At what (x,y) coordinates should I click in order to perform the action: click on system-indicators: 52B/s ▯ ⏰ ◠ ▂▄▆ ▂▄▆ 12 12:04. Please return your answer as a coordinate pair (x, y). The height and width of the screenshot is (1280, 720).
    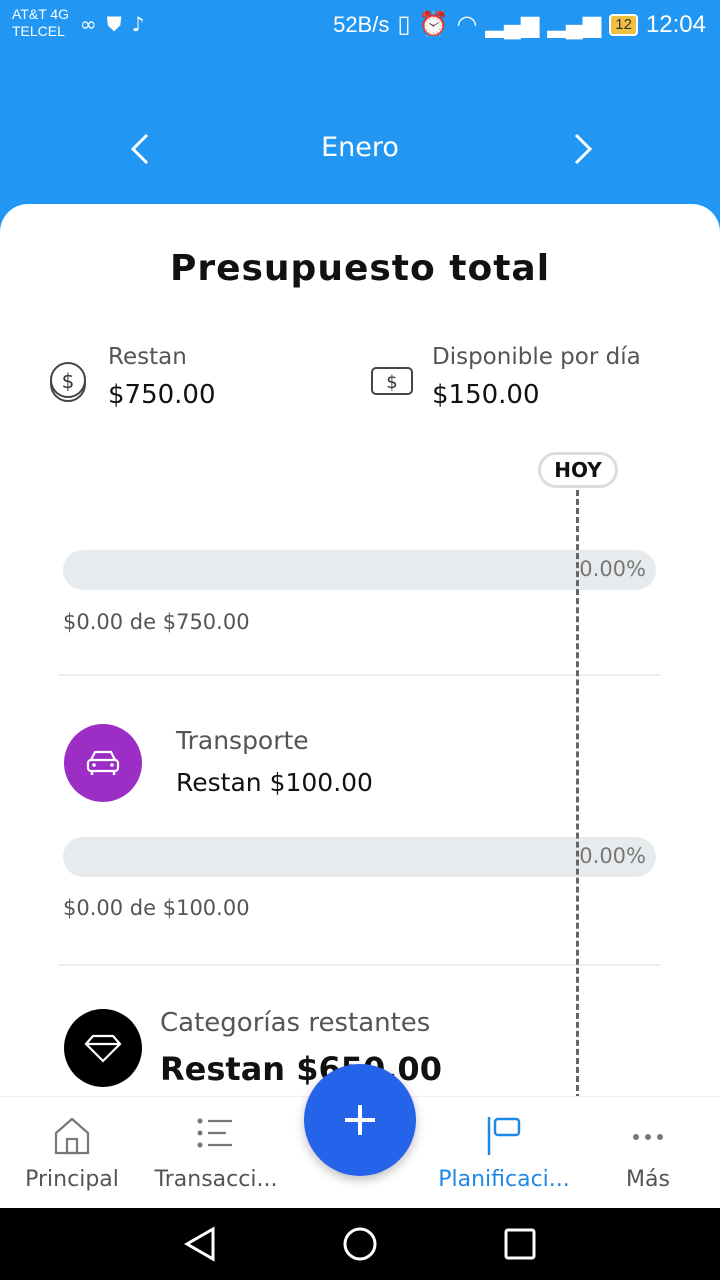
    Looking at the image, I should click on (519, 24).